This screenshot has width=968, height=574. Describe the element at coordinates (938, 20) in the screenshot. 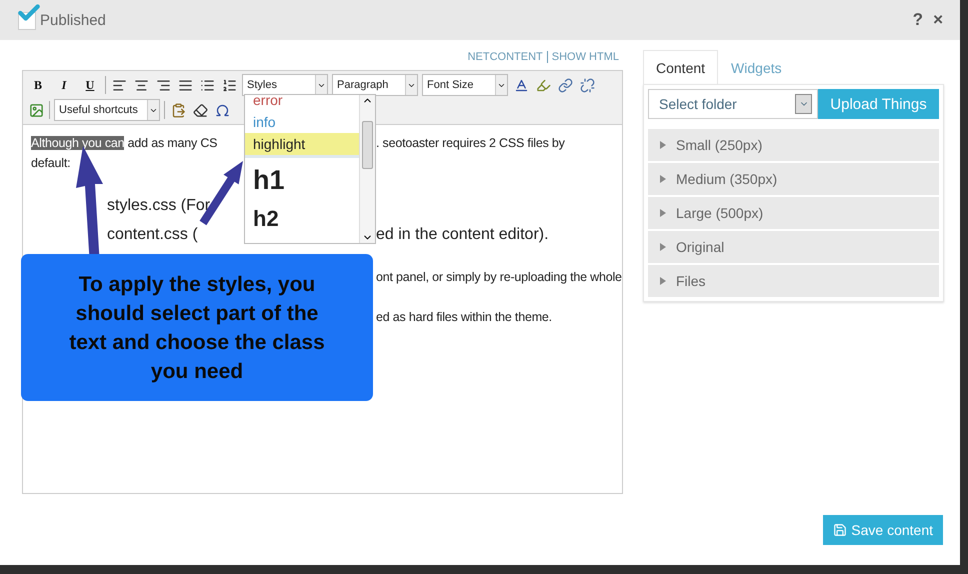

I see `close-button: ×` at that location.